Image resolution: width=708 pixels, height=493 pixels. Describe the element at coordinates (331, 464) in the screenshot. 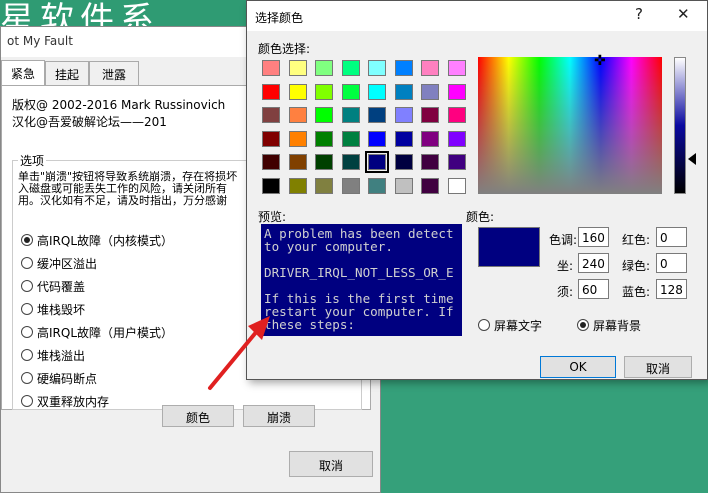

I see `cancel-button: 取消` at that location.